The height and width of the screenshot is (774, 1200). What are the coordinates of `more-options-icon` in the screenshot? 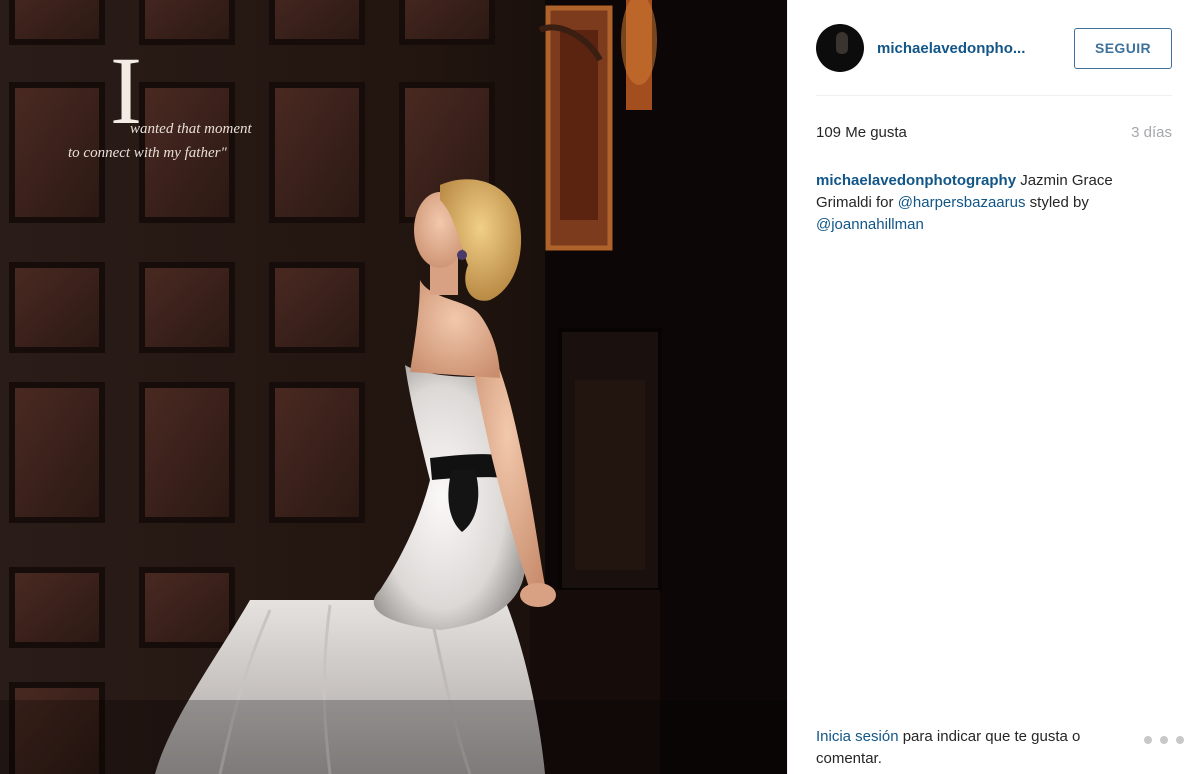 It's located at (1164, 740).